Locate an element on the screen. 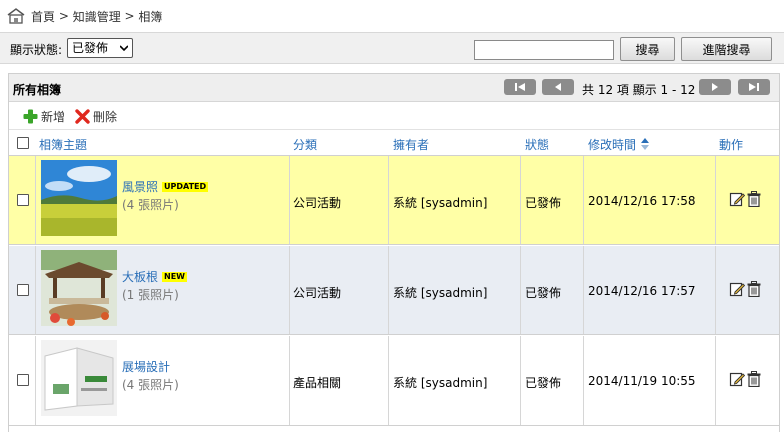  breadcrumb-home: 首頁 is located at coordinates (43, 16).